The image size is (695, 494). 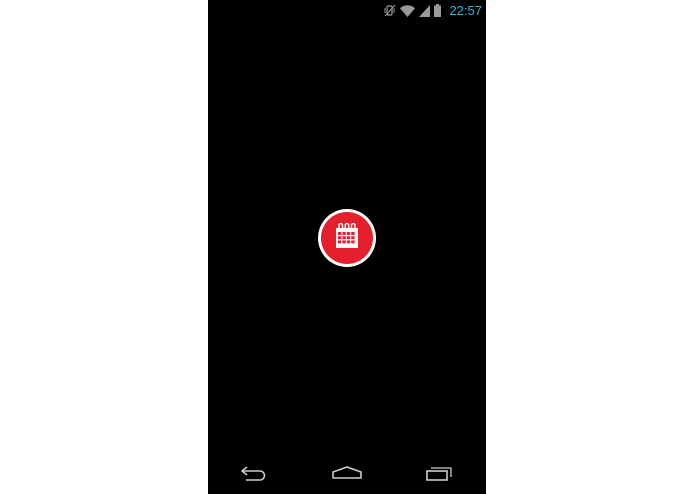 I want to click on status-clock: 22:57, so click(x=465, y=10).